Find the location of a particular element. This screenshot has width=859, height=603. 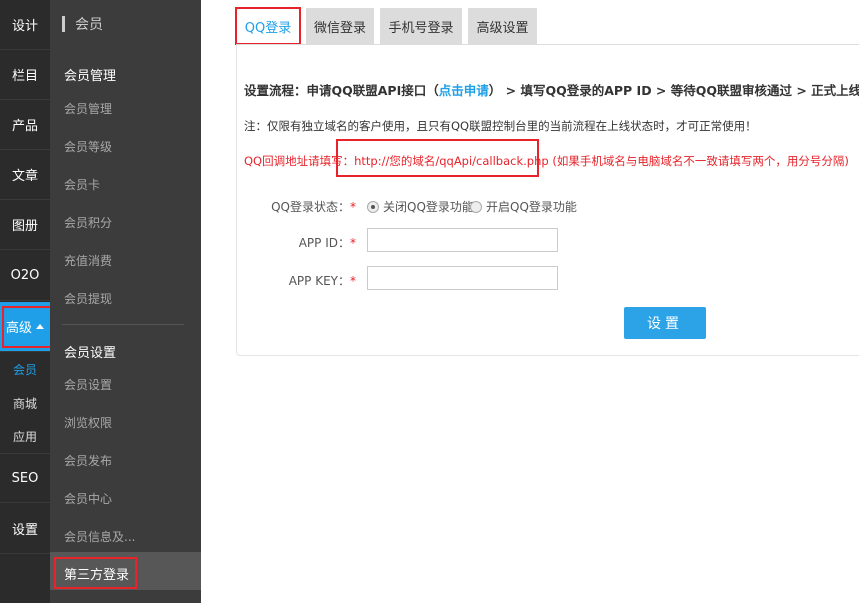

subnav-title-text: 会员 is located at coordinates (89, 25).